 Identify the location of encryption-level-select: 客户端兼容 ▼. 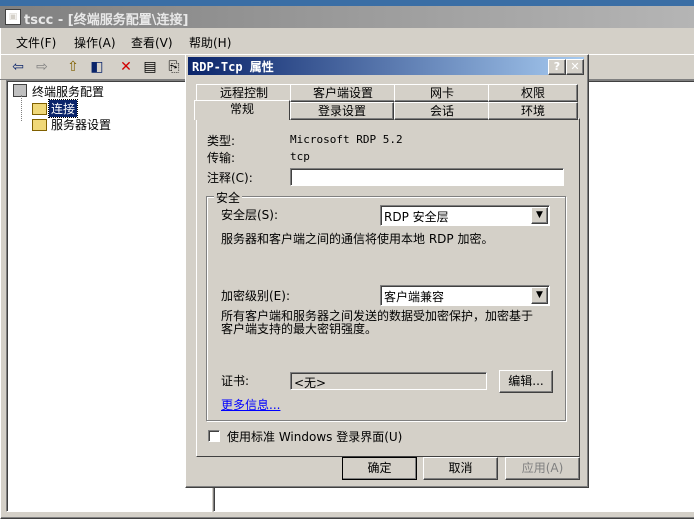
(465, 295).